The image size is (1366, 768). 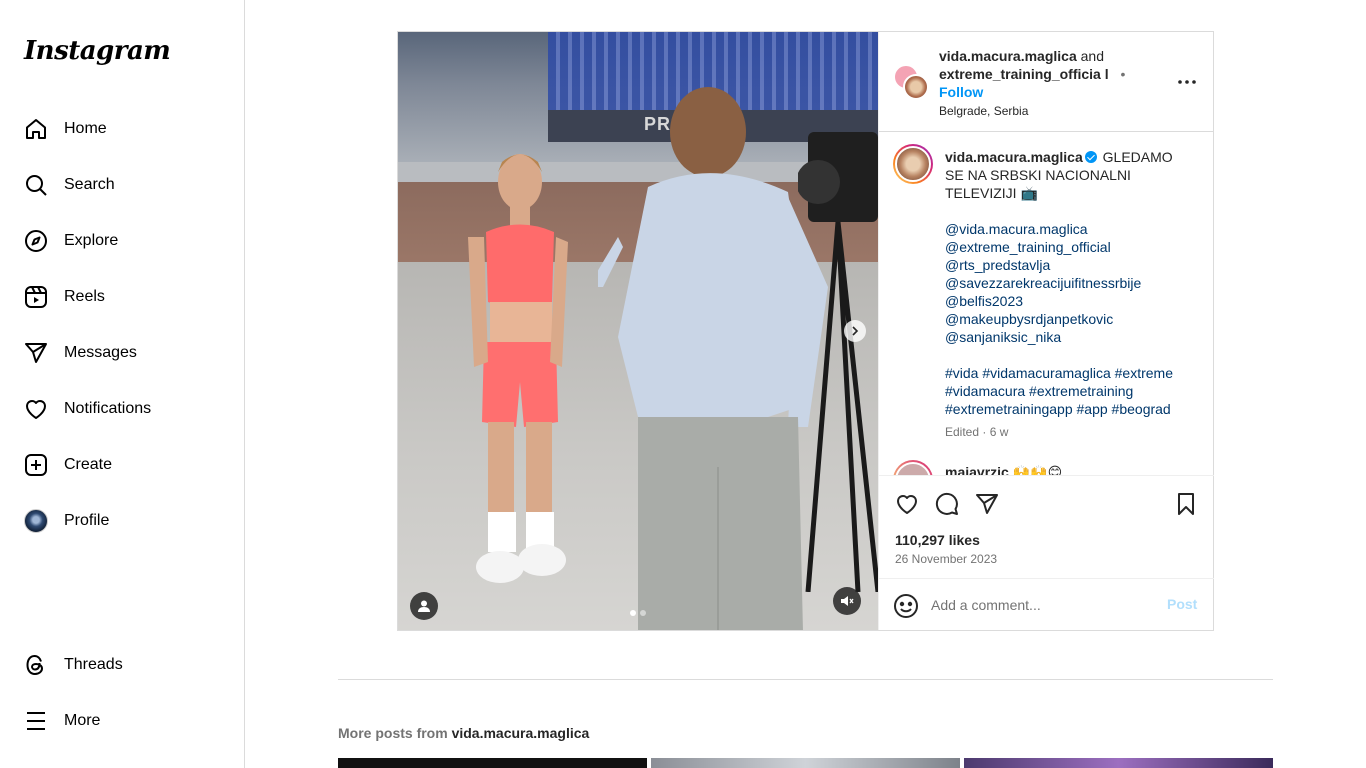 I want to click on caption-author: vida.macura.maglica, so click(x=1014, y=157).